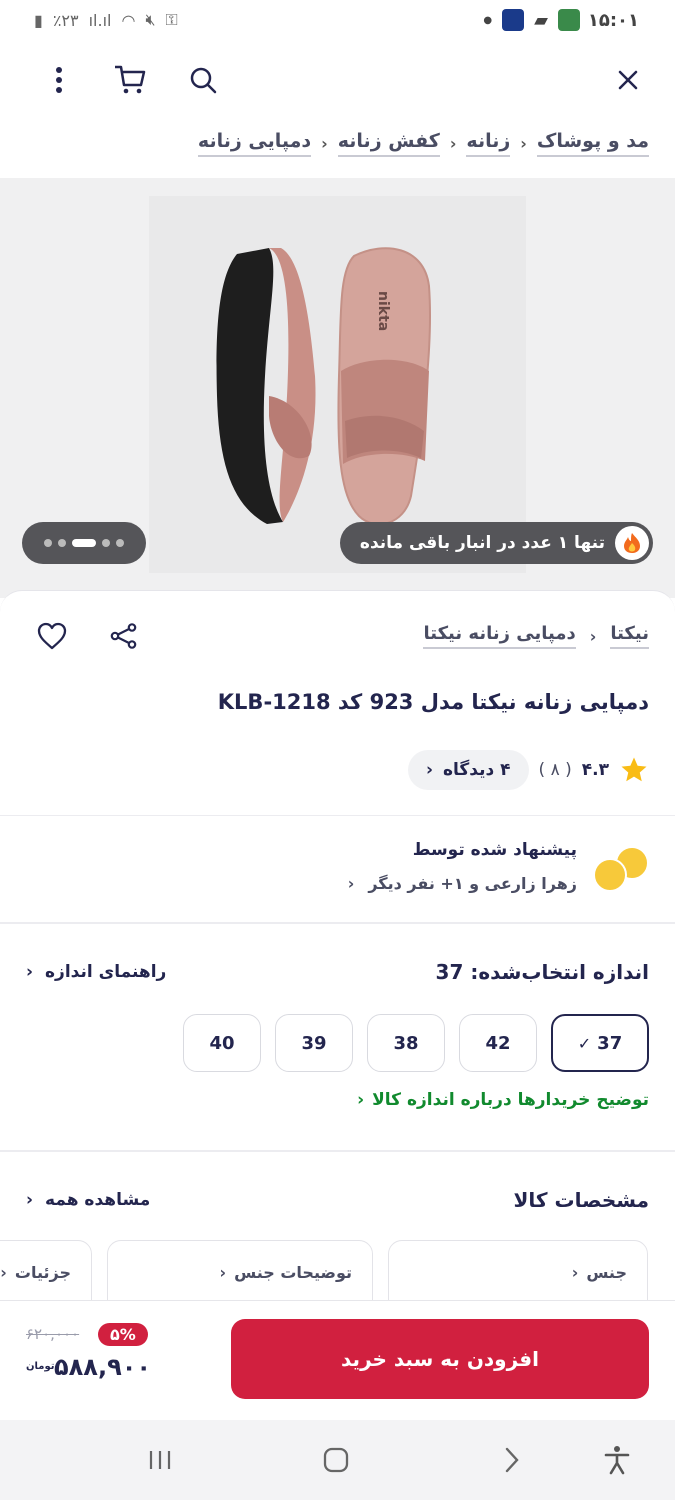  What do you see at coordinates (53, 1334) in the screenshot?
I see `old-price: ۶۲۰,۰۰۰` at bounding box center [53, 1334].